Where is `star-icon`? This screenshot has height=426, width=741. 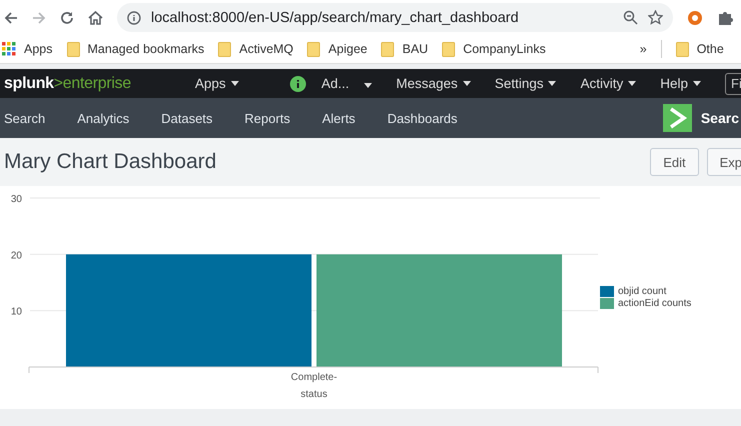
star-icon is located at coordinates (655, 17).